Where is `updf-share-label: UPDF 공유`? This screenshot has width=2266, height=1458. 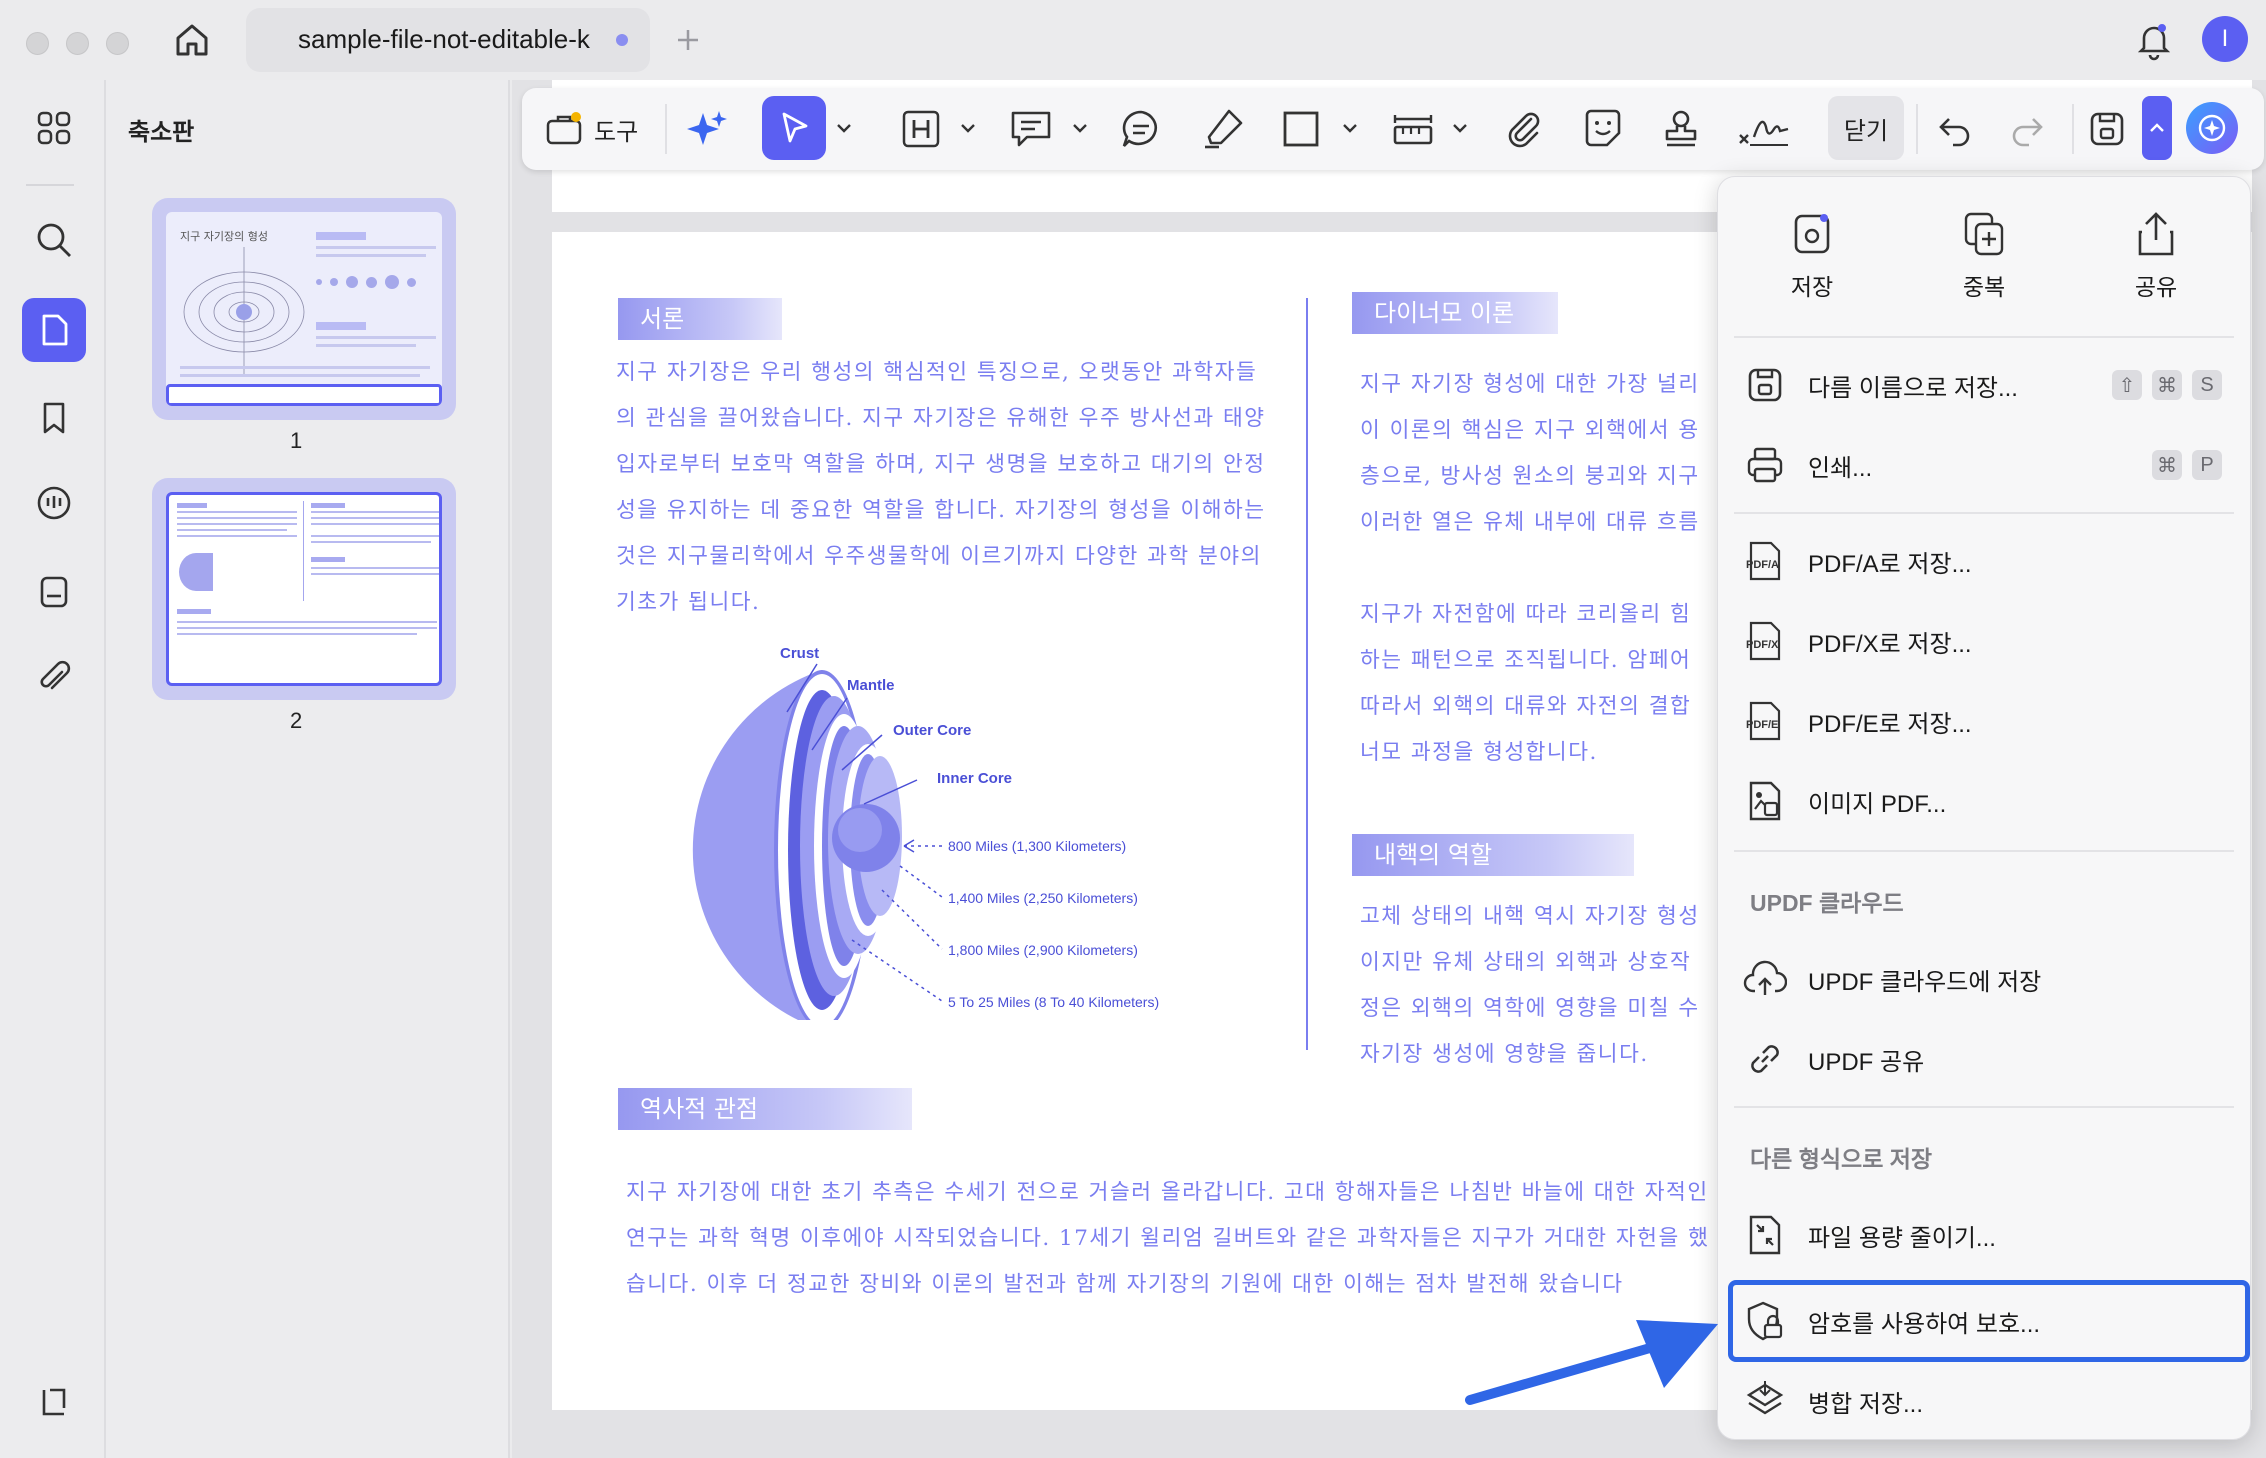 updf-share-label: UPDF 공유 is located at coordinates (1866, 1062).